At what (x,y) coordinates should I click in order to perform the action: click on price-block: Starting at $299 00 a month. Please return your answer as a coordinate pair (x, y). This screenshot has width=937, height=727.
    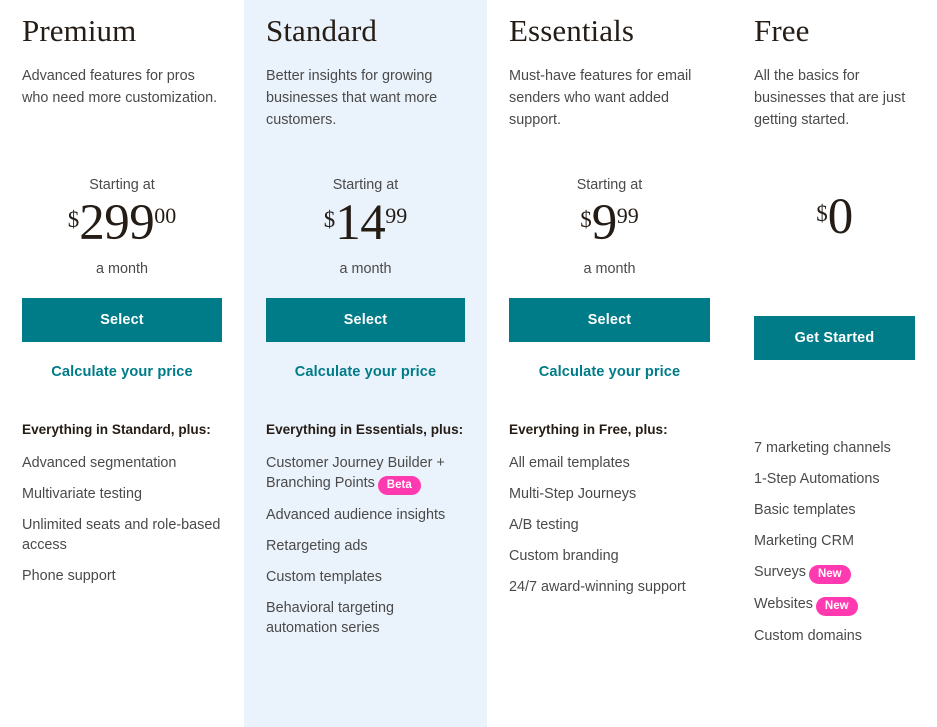
    Looking at the image, I should click on (122, 234).